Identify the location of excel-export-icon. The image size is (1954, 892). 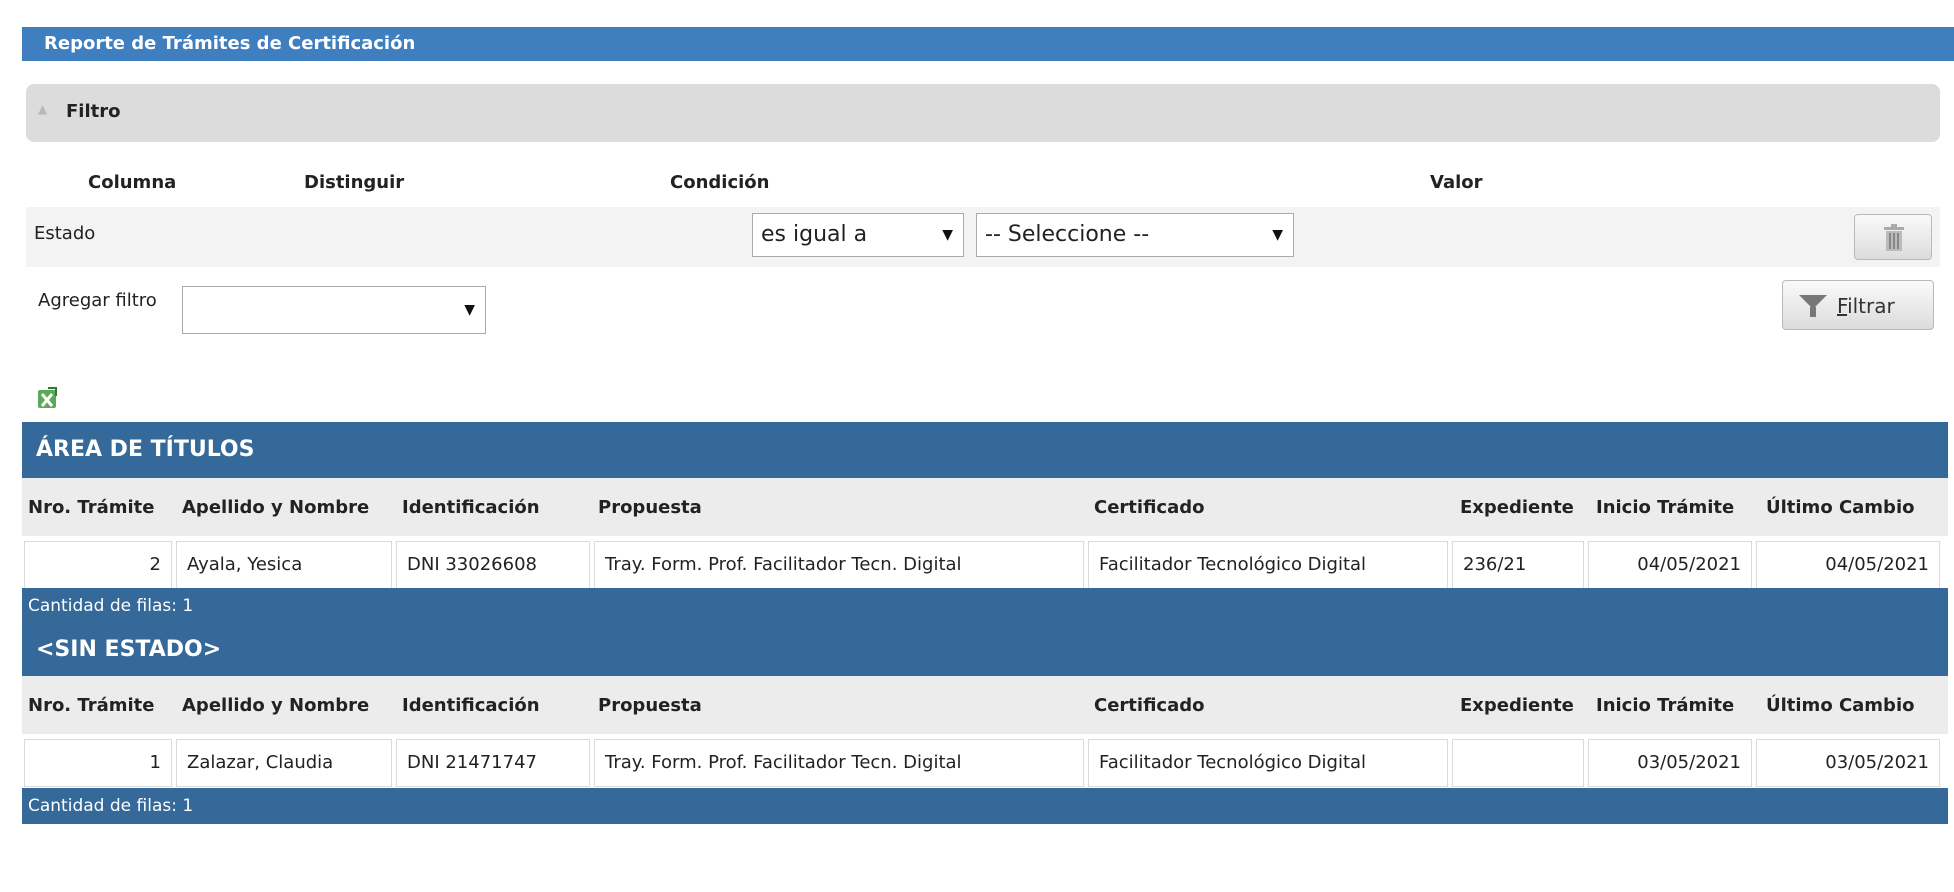
(48, 400).